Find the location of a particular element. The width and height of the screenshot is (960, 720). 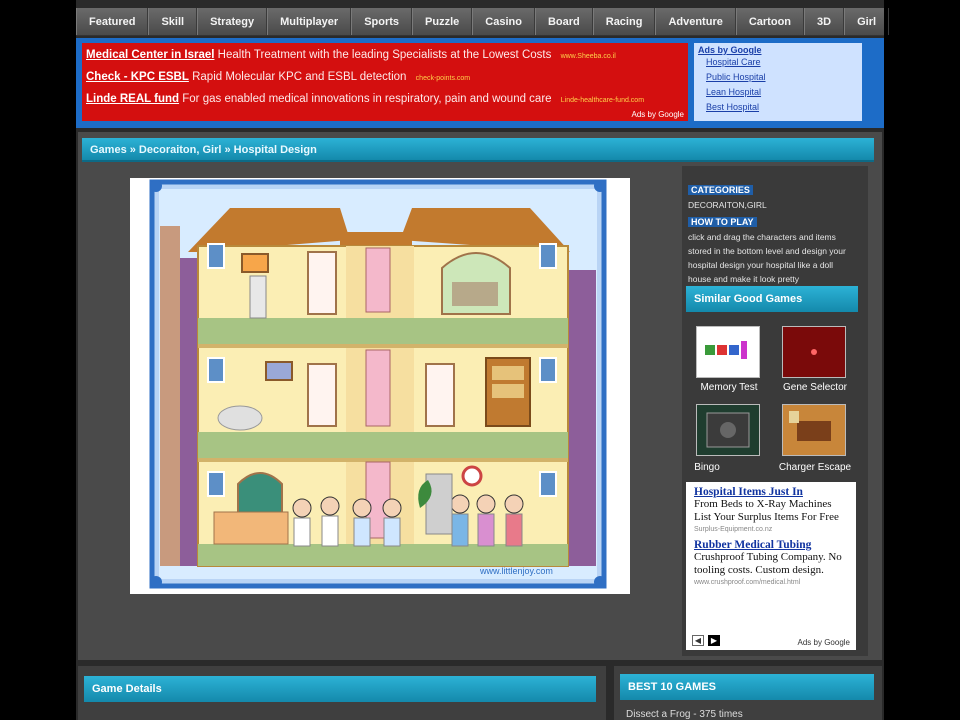

best-game-entry: Dissect a Frog - 375 times is located at coordinates (684, 714).